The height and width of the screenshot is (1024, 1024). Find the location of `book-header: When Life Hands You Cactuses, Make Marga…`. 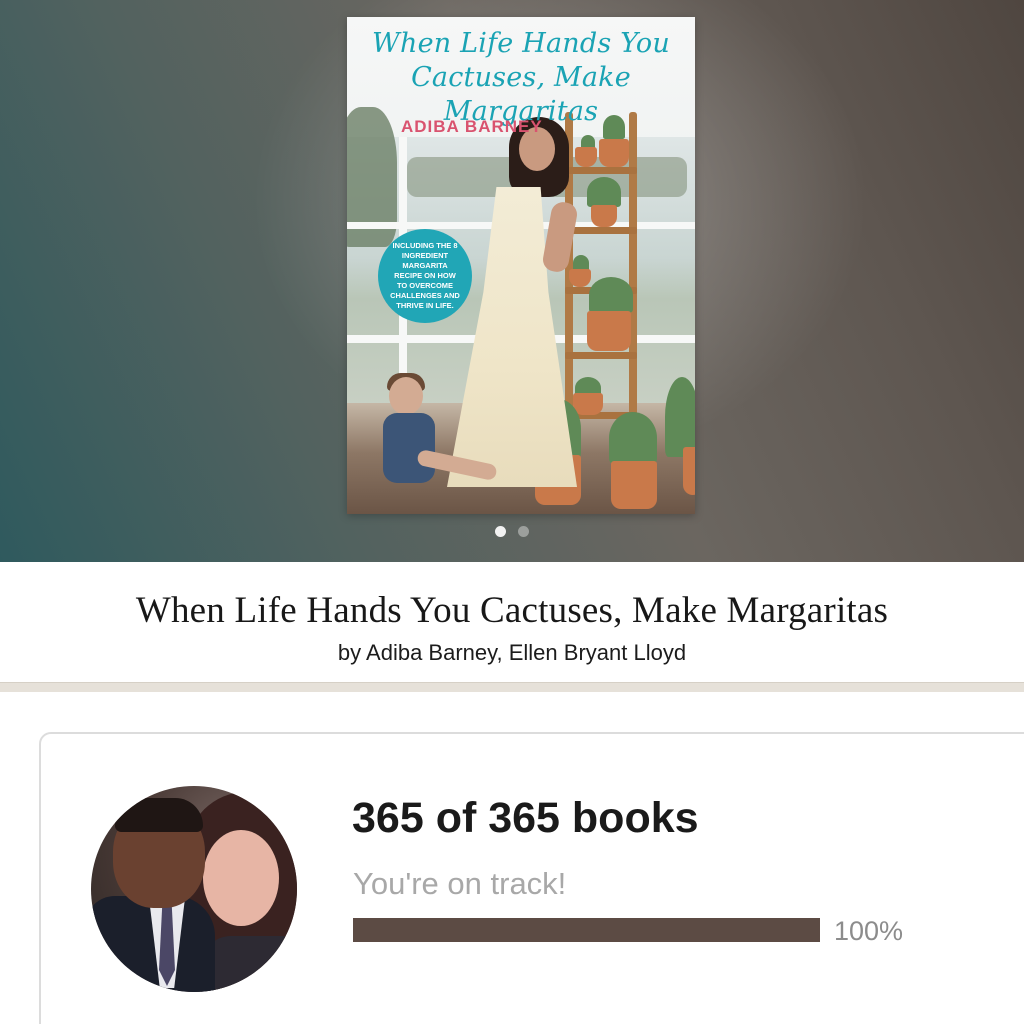

book-header: When Life Hands You Cactuses, Make Marga… is located at coordinates (512, 622).